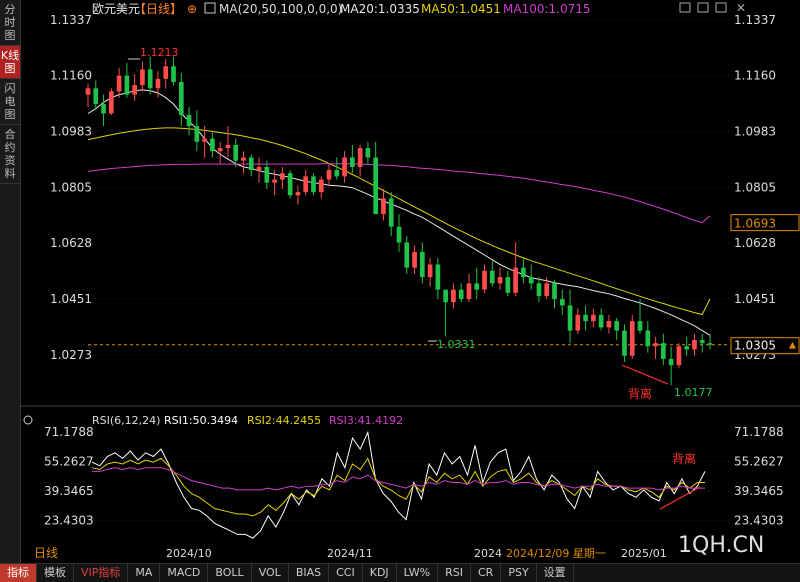 Image resolution: width=800 pixels, height=582 pixels. I want to click on divergence-label-price: 背离, so click(640, 393).